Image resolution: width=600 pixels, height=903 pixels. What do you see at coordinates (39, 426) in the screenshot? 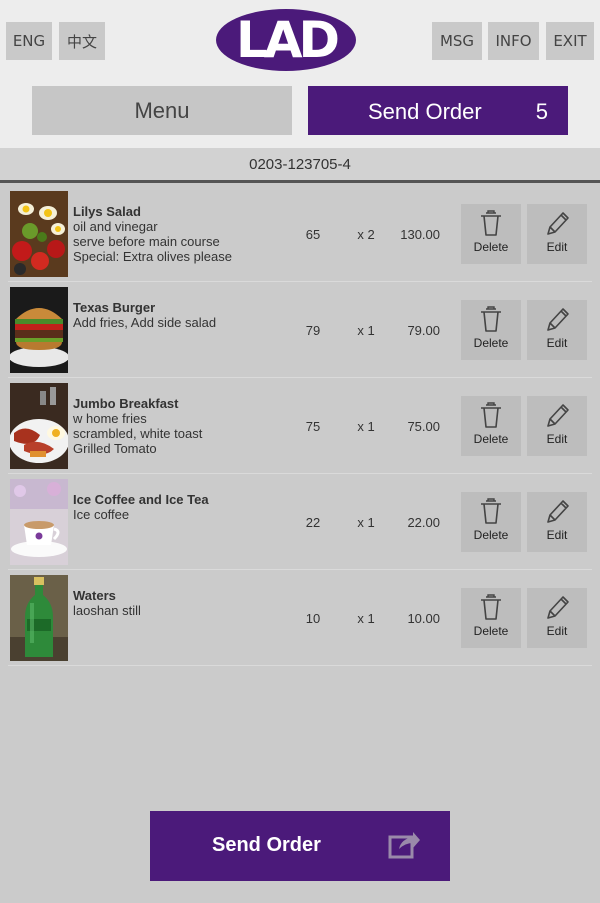
I see `breakfast-photo` at bounding box center [39, 426].